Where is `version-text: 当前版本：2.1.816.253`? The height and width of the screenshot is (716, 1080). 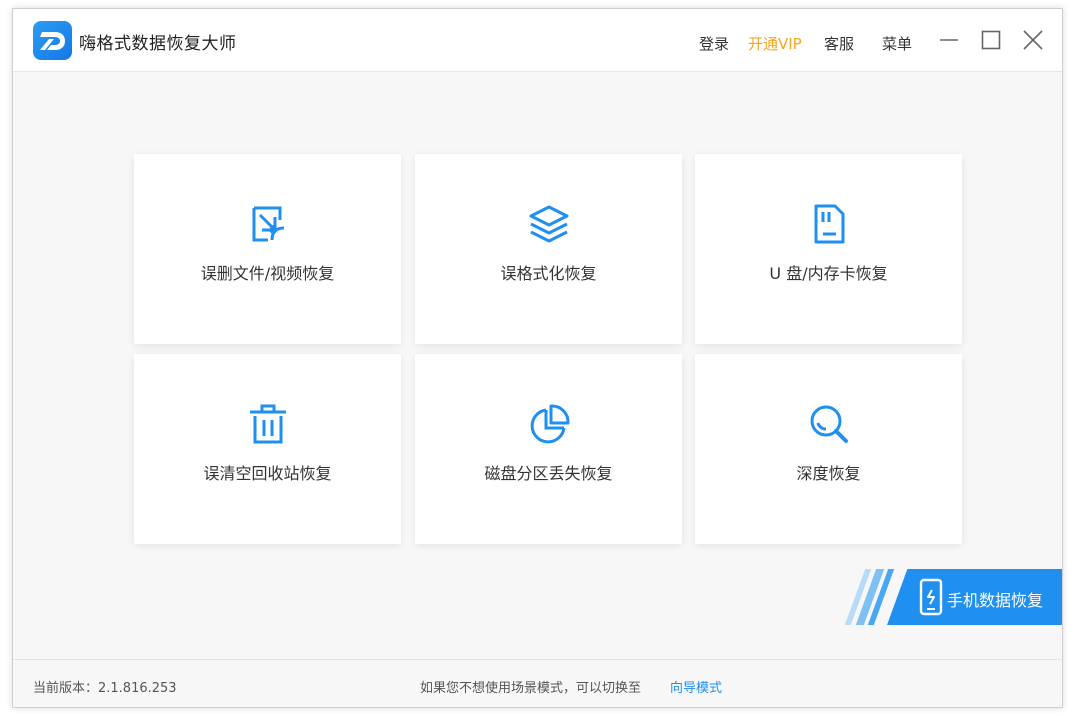 version-text: 当前版本：2.1.816.253 is located at coordinates (105, 688).